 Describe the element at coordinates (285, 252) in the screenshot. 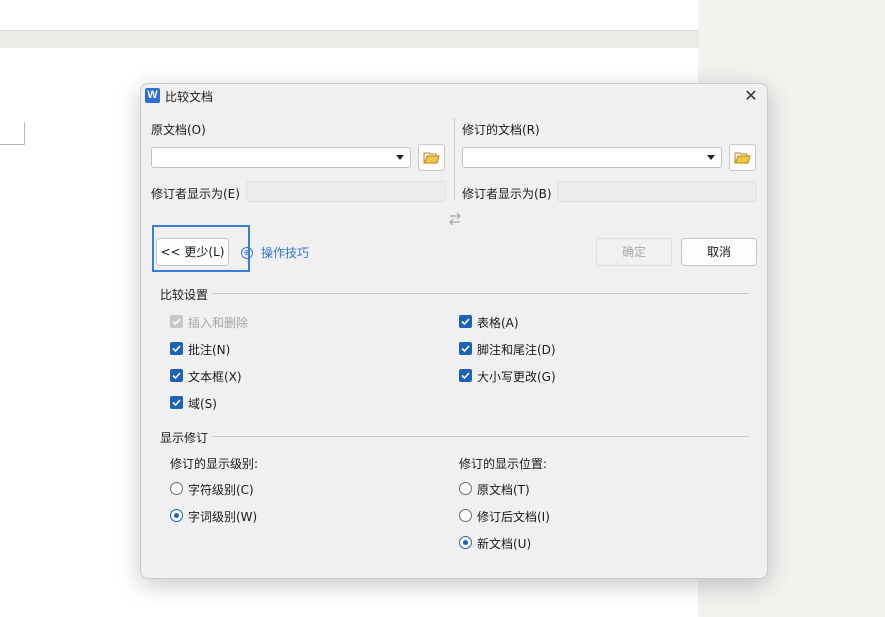

I see `tips-link: 操作技巧` at that location.